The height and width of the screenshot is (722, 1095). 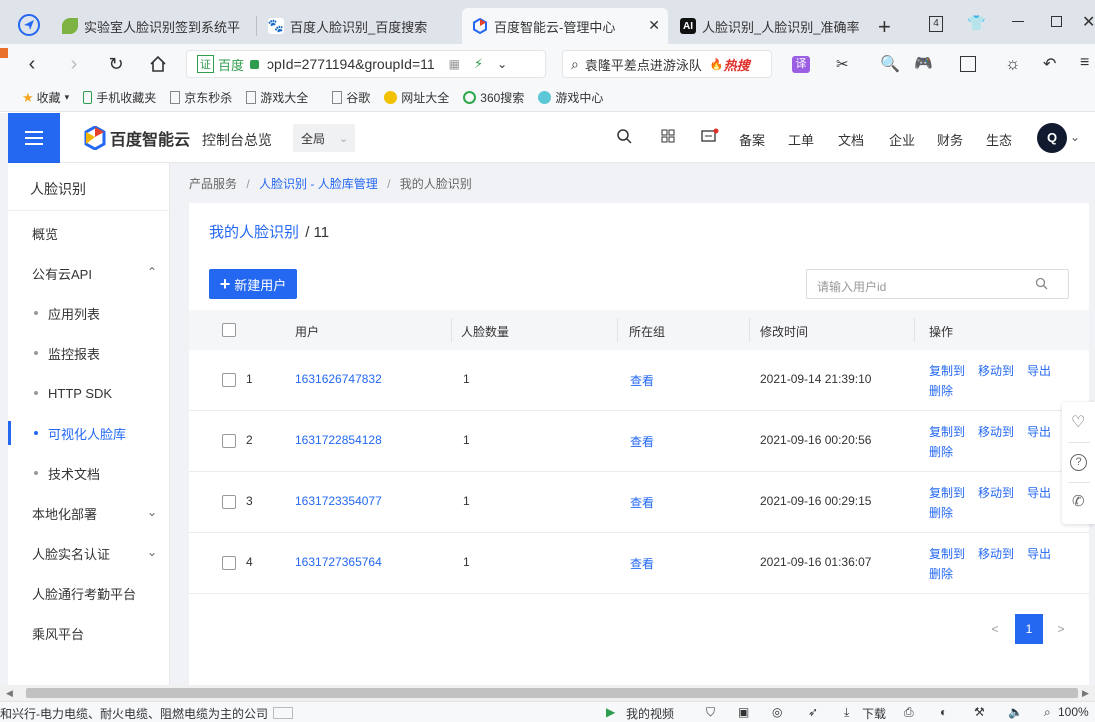 What do you see at coordinates (1084, 63) in the screenshot?
I see `more-icon: ≡` at bounding box center [1084, 63].